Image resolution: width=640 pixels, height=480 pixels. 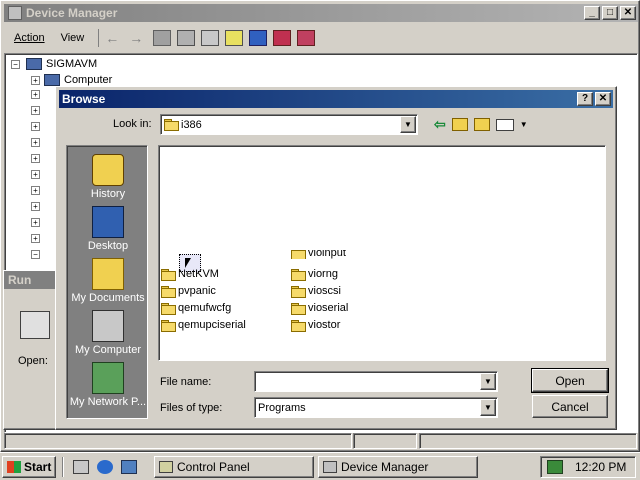 What do you see at coordinates (196, 308) in the screenshot?
I see `file-item: qemufwcfg` at bounding box center [196, 308].